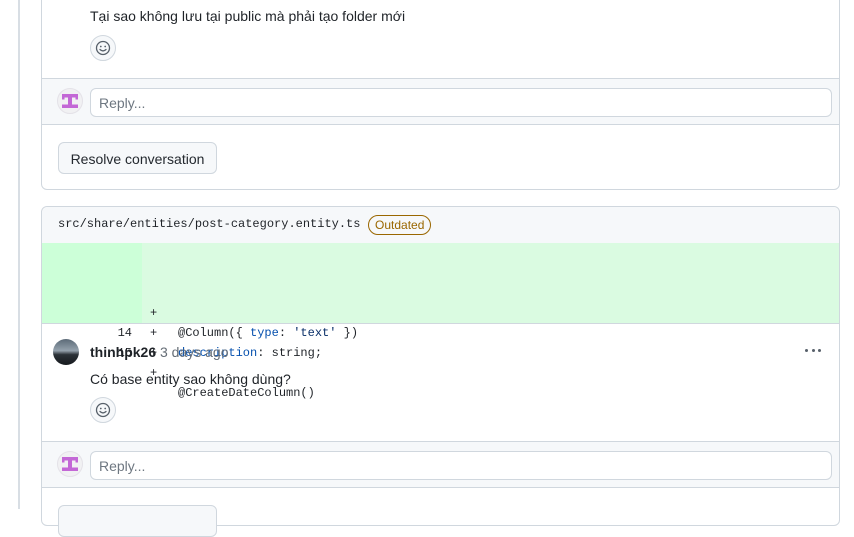 This screenshot has width=854, height=537. I want to click on resolve-conversation-button, so click(137, 521).